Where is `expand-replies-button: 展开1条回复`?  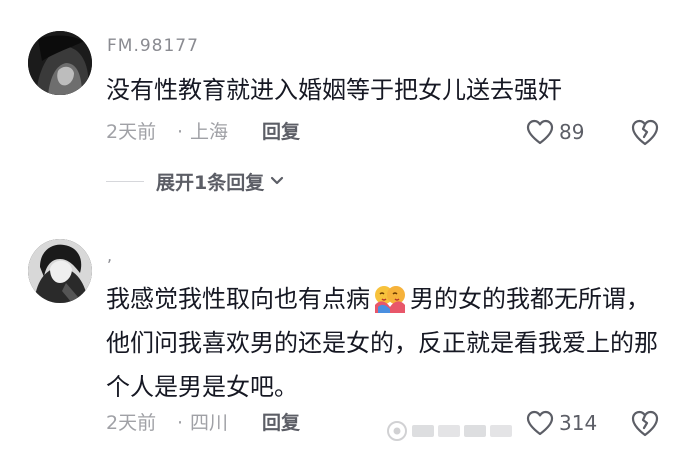 expand-replies-button: 展开1条回复 is located at coordinates (220, 181).